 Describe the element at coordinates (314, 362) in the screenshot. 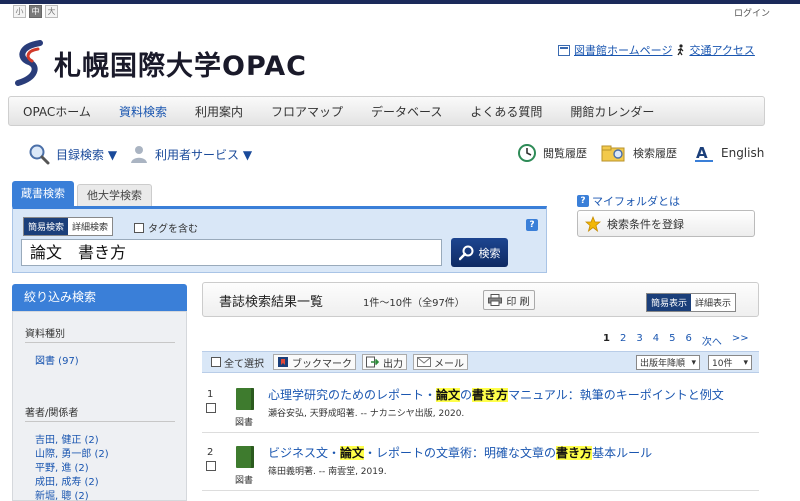

I see `bookmark-button: ブックマーク` at that location.